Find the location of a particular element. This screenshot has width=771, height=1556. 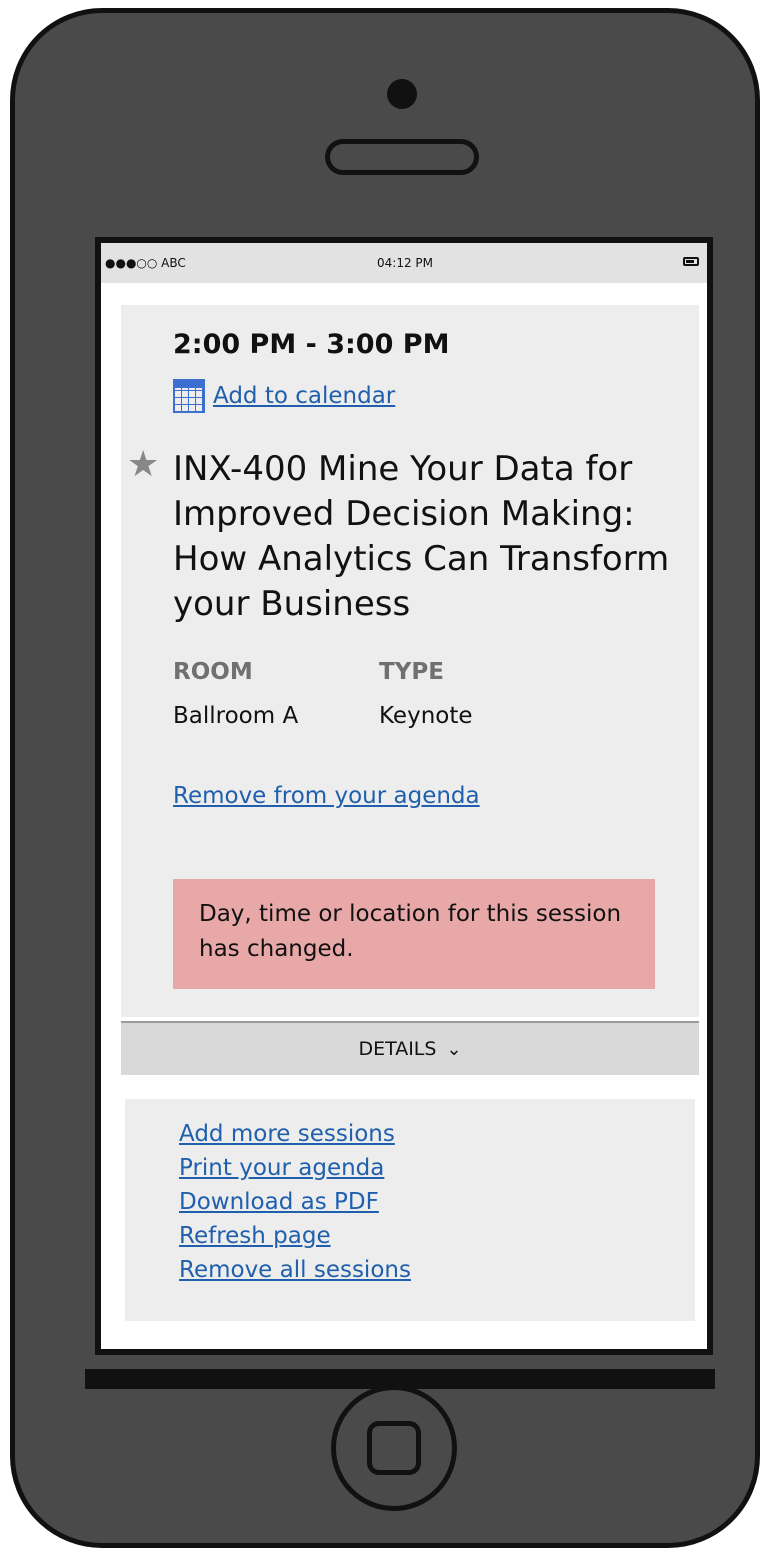

type-value: Keynote is located at coordinates (426, 716).